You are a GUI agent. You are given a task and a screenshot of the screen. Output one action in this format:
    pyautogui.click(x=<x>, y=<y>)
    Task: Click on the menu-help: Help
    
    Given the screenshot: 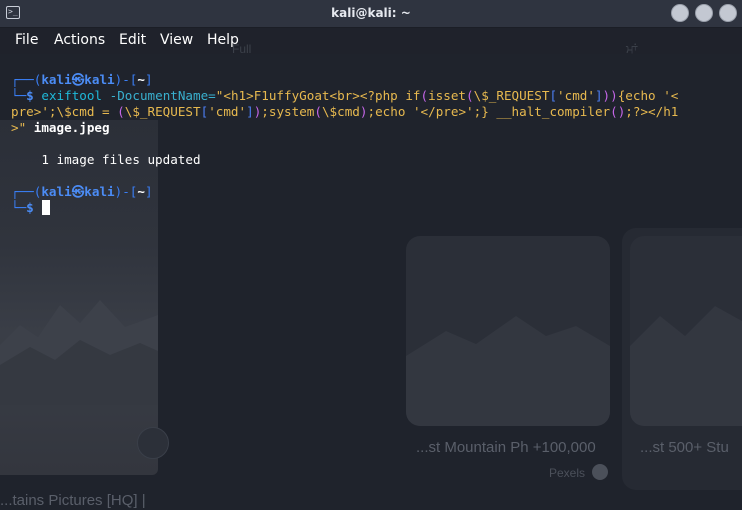 What is the action you would take?
    pyautogui.click(x=223, y=40)
    